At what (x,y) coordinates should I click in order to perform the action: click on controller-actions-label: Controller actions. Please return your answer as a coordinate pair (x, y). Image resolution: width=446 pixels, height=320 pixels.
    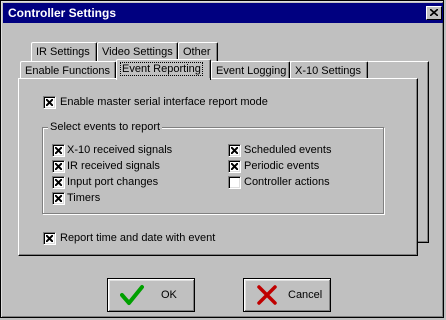
    Looking at the image, I should click on (287, 182).